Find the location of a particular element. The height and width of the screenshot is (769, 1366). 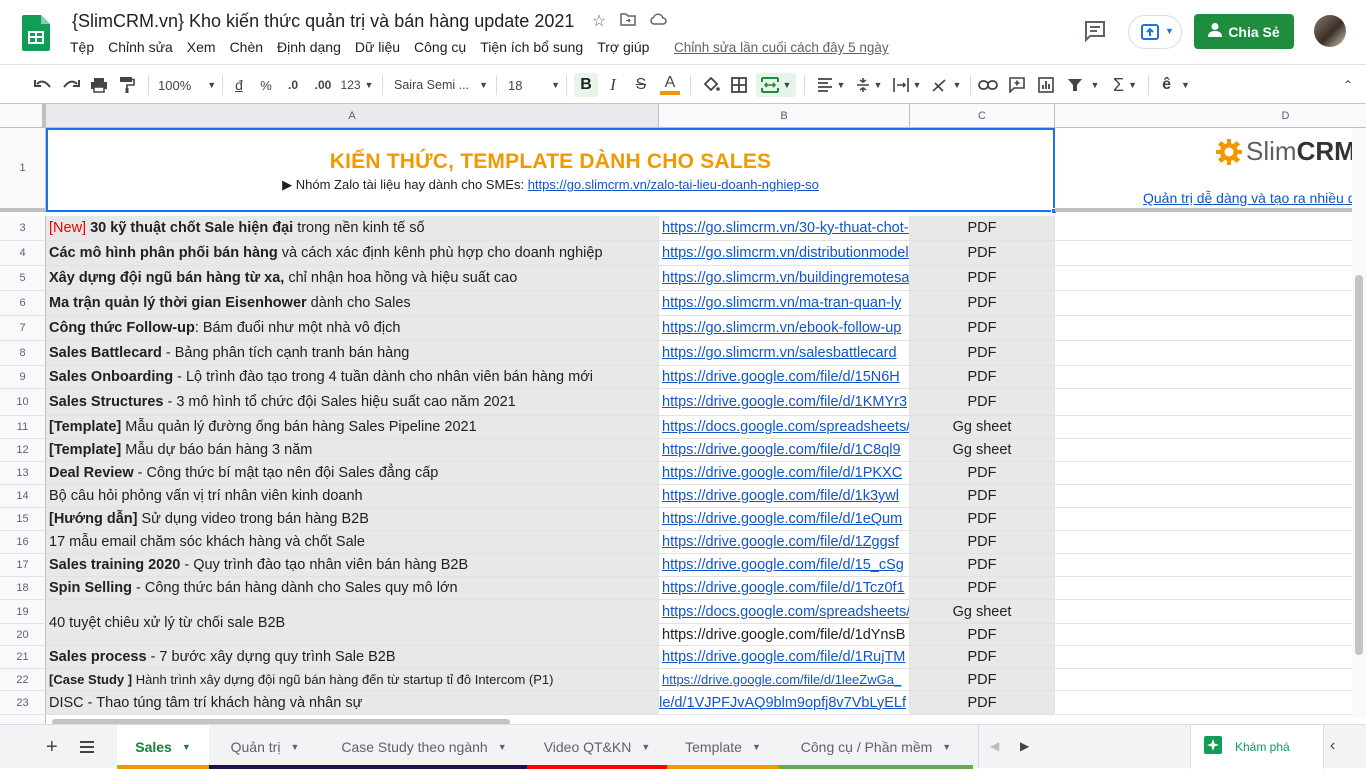

insert-link-icon is located at coordinates (988, 85).